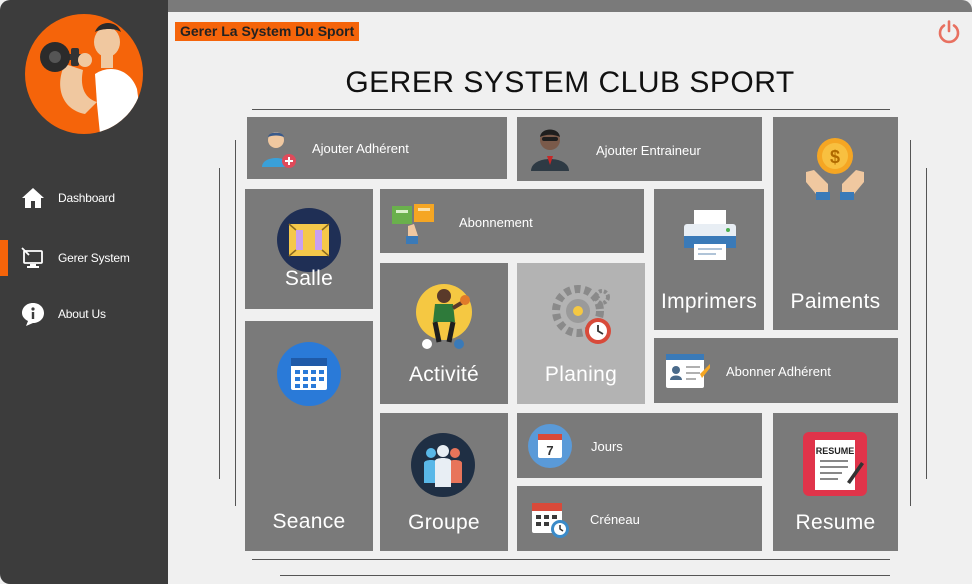  I want to click on tile-planing: Planing, so click(581, 333).